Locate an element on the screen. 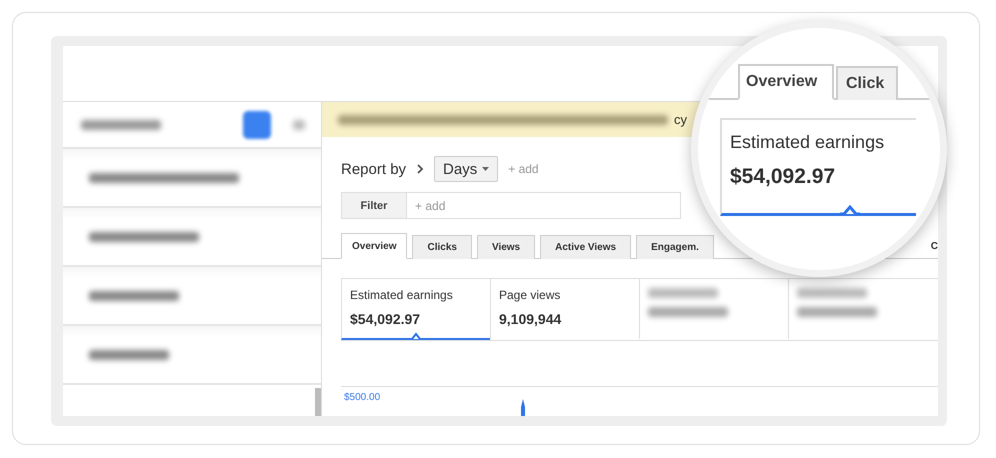 This screenshot has width=996, height=458. metric-card: Page views 9,109,944 is located at coordinates (564, 309).